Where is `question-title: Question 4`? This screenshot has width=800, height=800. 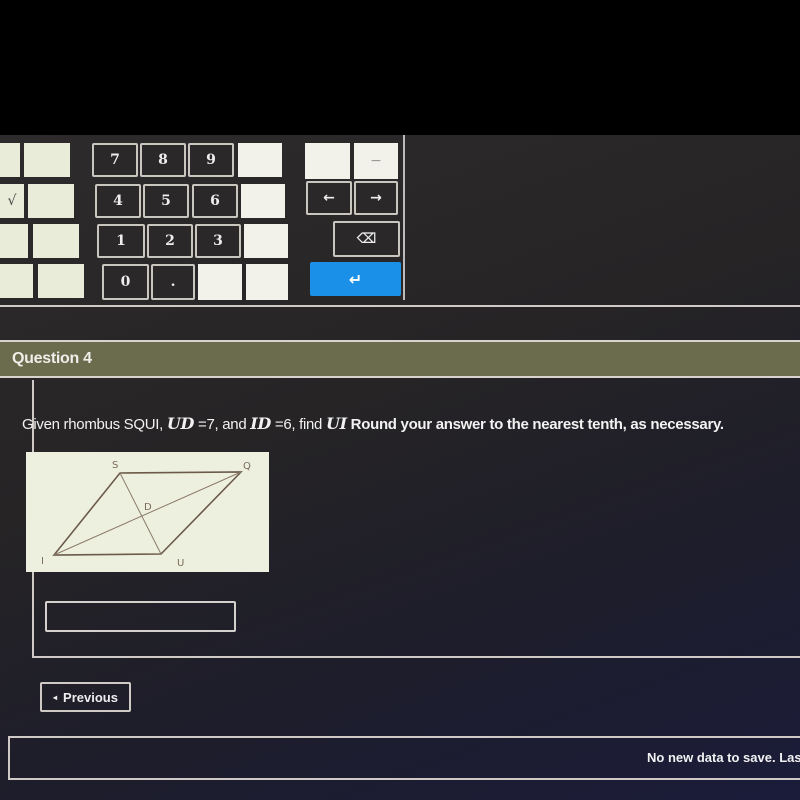
question-title: Question 4 is located at coordinates (52, 358).